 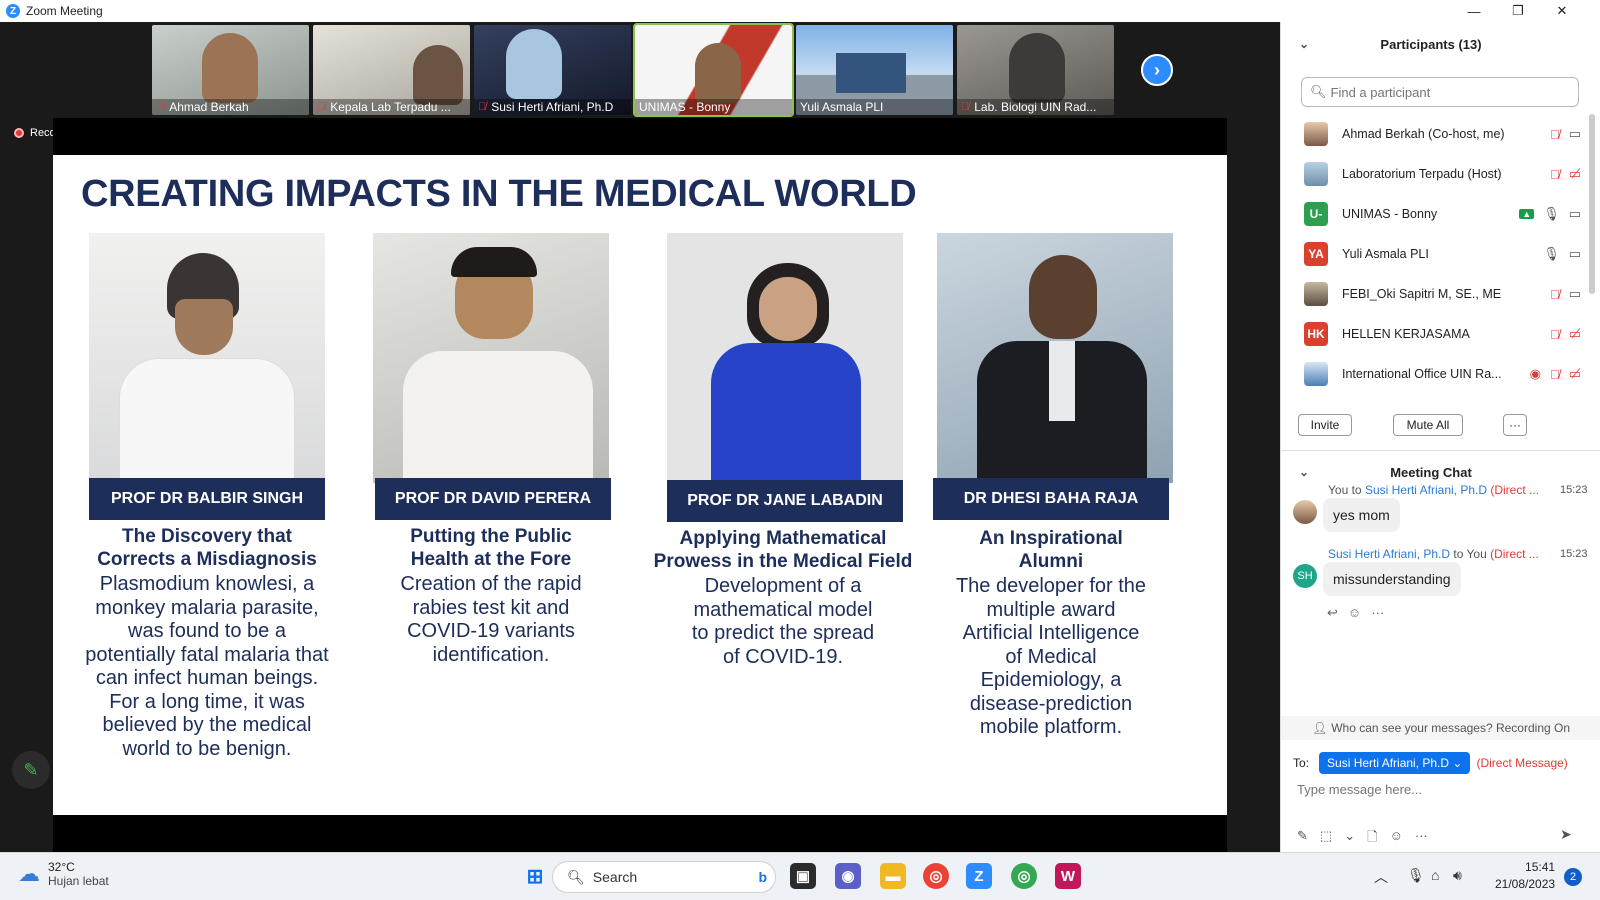 What do you see at coordinates (1562, 11) in the screenshot?
I see `close-button: ✕` at bounding box center [1562, 11].